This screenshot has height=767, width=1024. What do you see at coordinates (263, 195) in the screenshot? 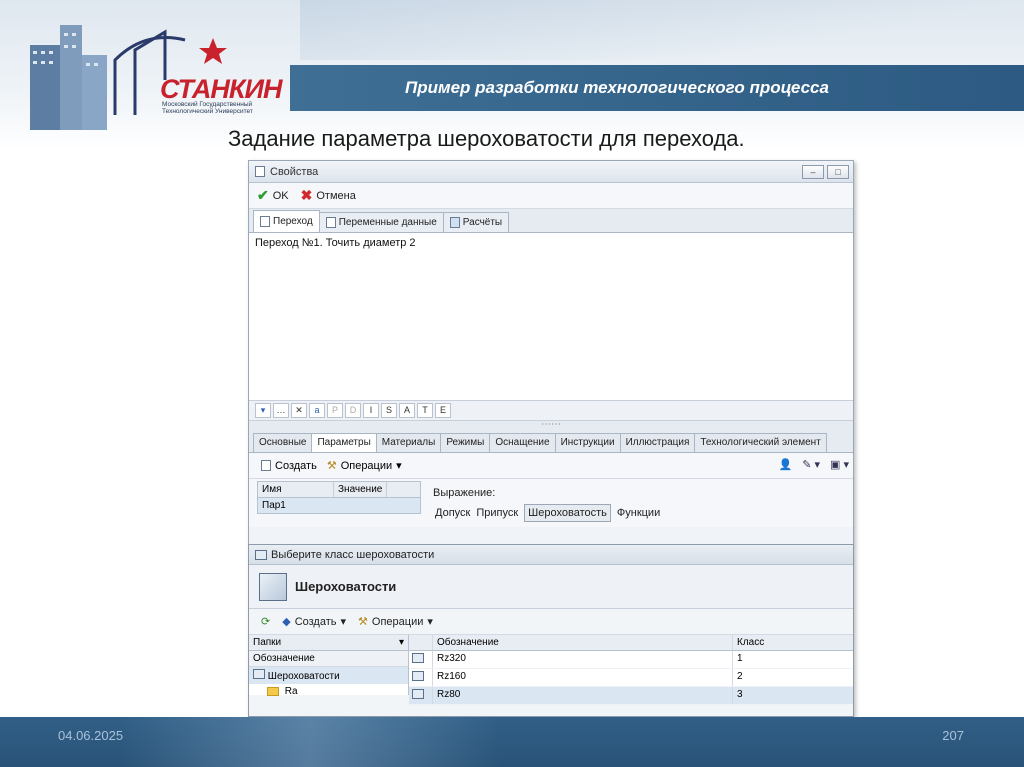
I see `checkmark-icon: ✔` at bounding box center [263, 195].